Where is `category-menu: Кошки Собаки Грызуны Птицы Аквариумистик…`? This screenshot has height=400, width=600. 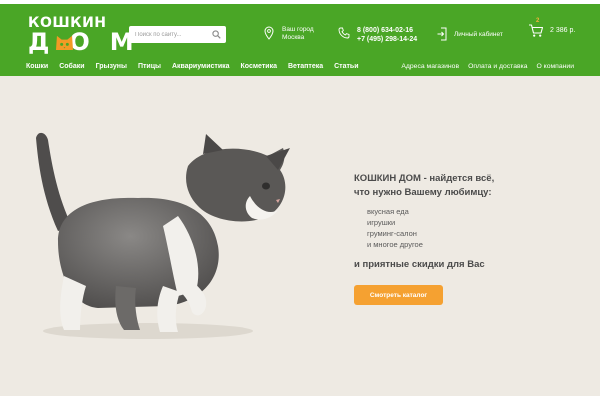 category-menu: Кошки Собаки Грызуны Птицы Аквариумистик… is located at coordinates (192, 66).